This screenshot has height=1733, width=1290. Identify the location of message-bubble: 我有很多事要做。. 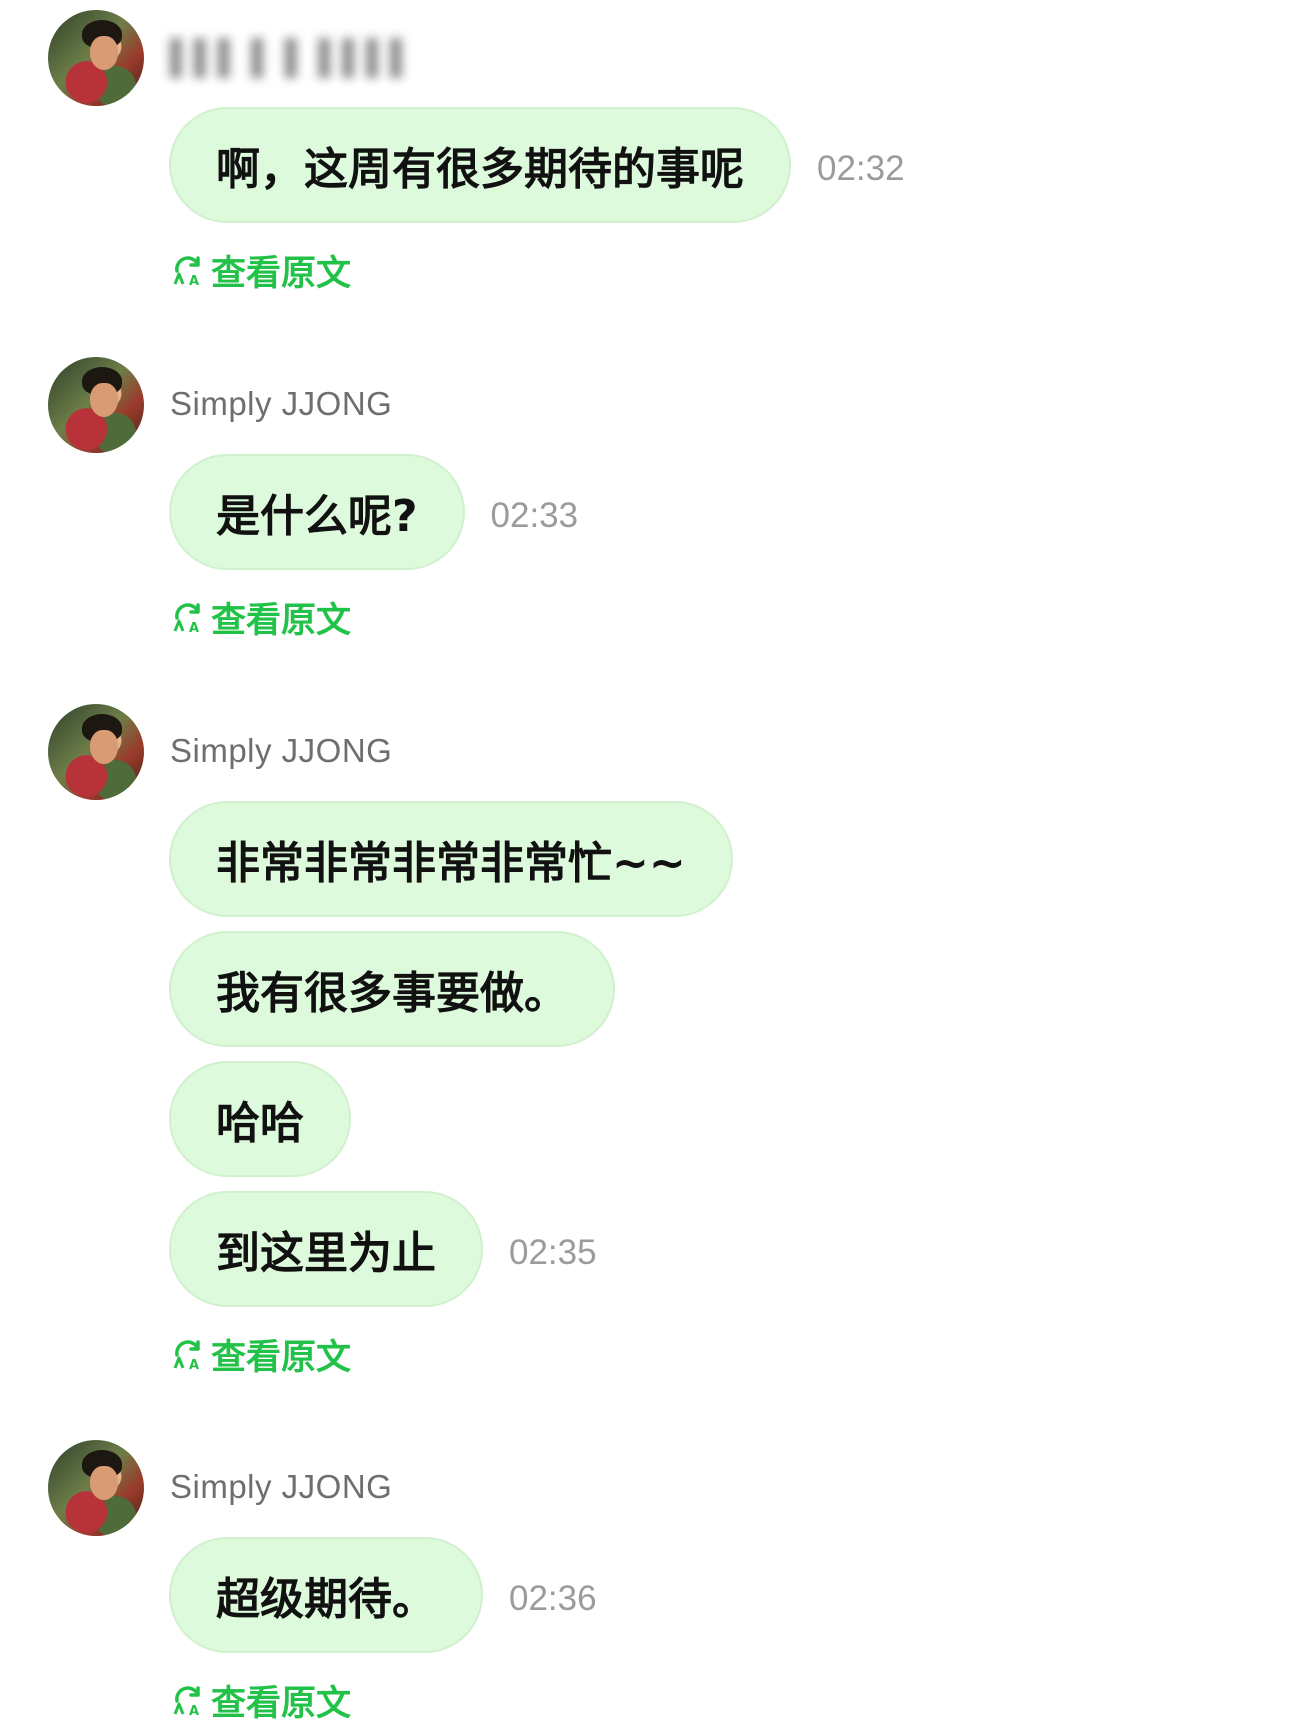
(392, 989).